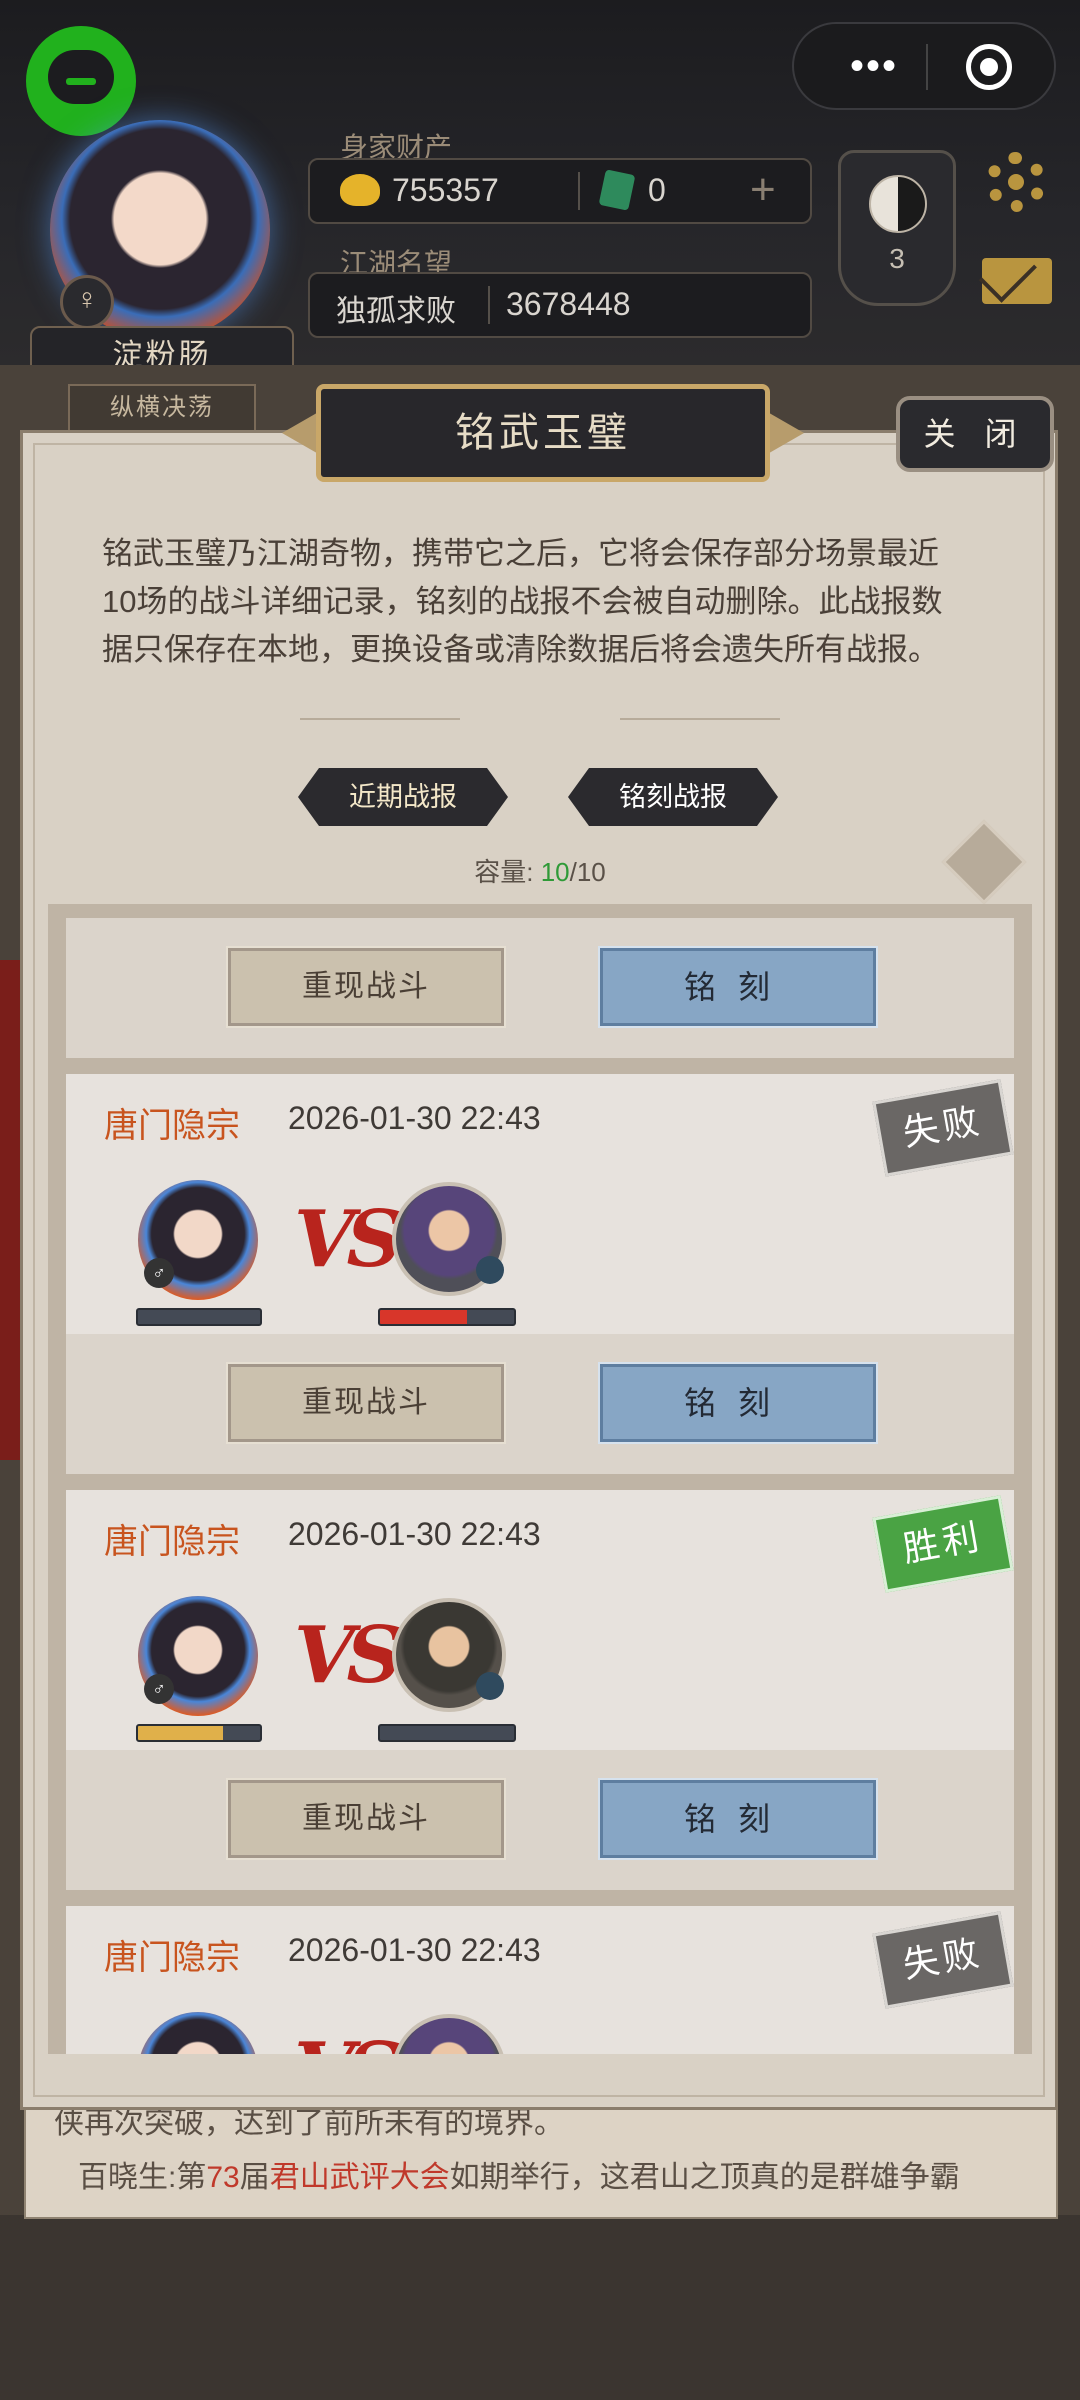 The width and height of the screenshot is (1080, 2400). I want to click on gold-ingot-icon, so click(360, 190).